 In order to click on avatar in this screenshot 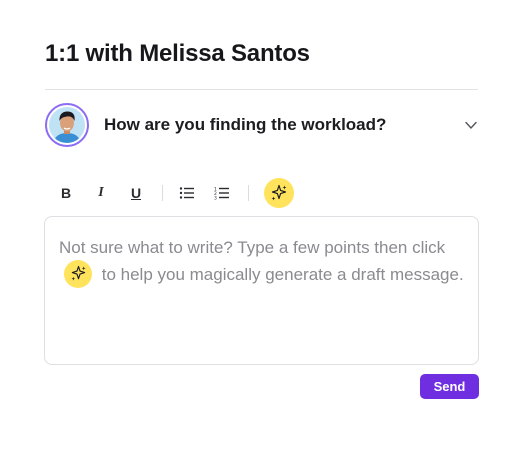, I will do `click(67, 125)`.